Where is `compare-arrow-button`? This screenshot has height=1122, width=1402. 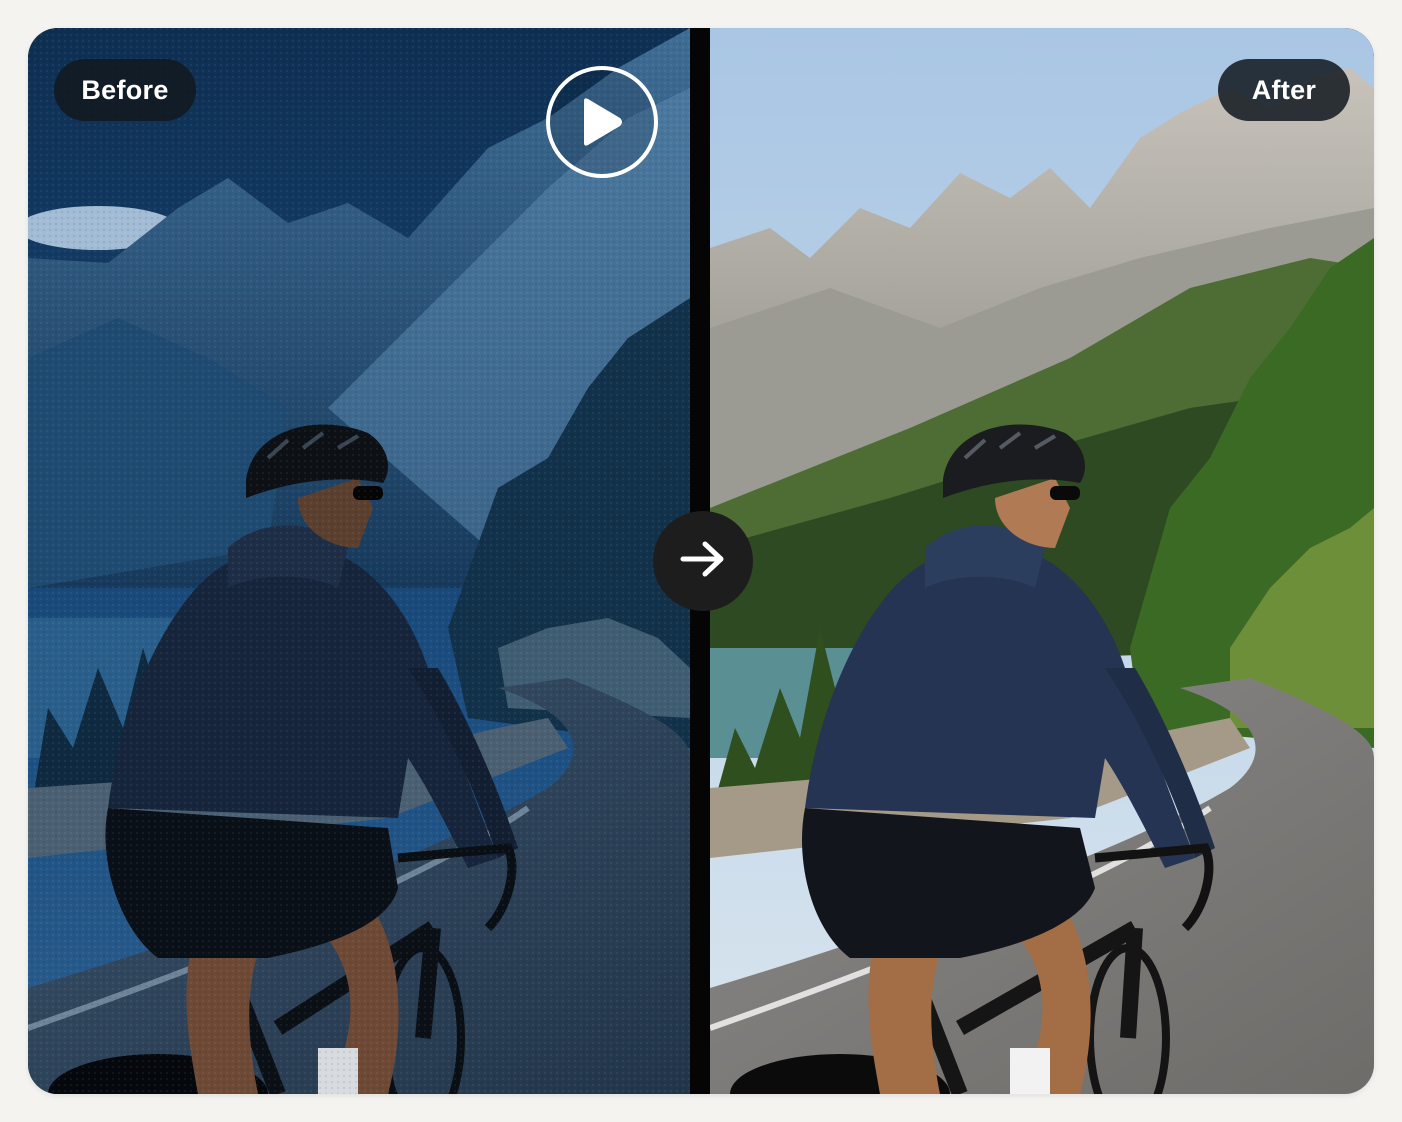
compare-arrow-button is located at coordinates (703, 561).